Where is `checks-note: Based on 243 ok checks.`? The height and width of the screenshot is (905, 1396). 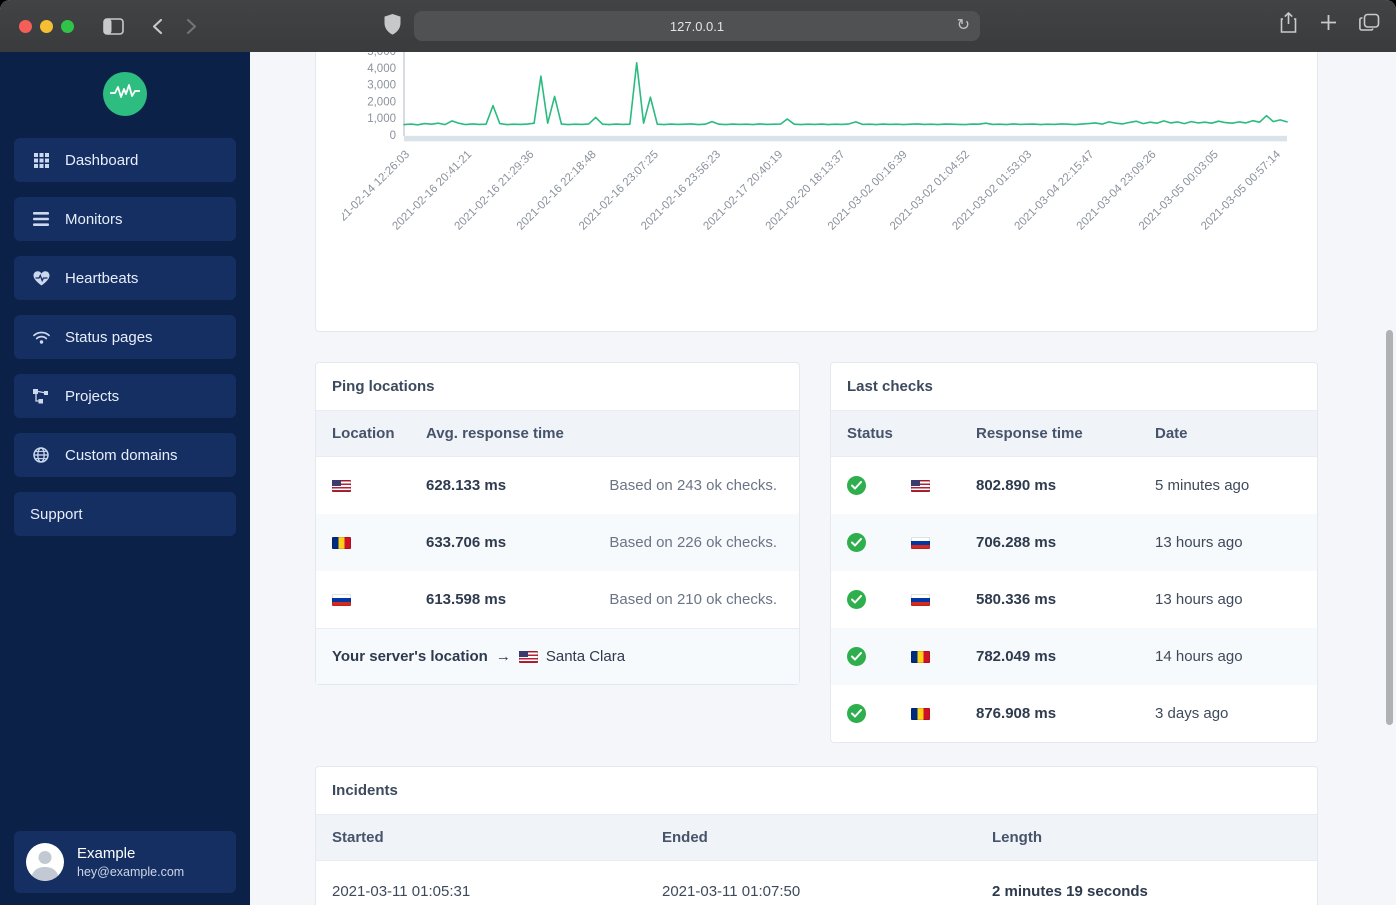 checks-note: Based on 243 ok checks. is located at coordinates (693, 485).